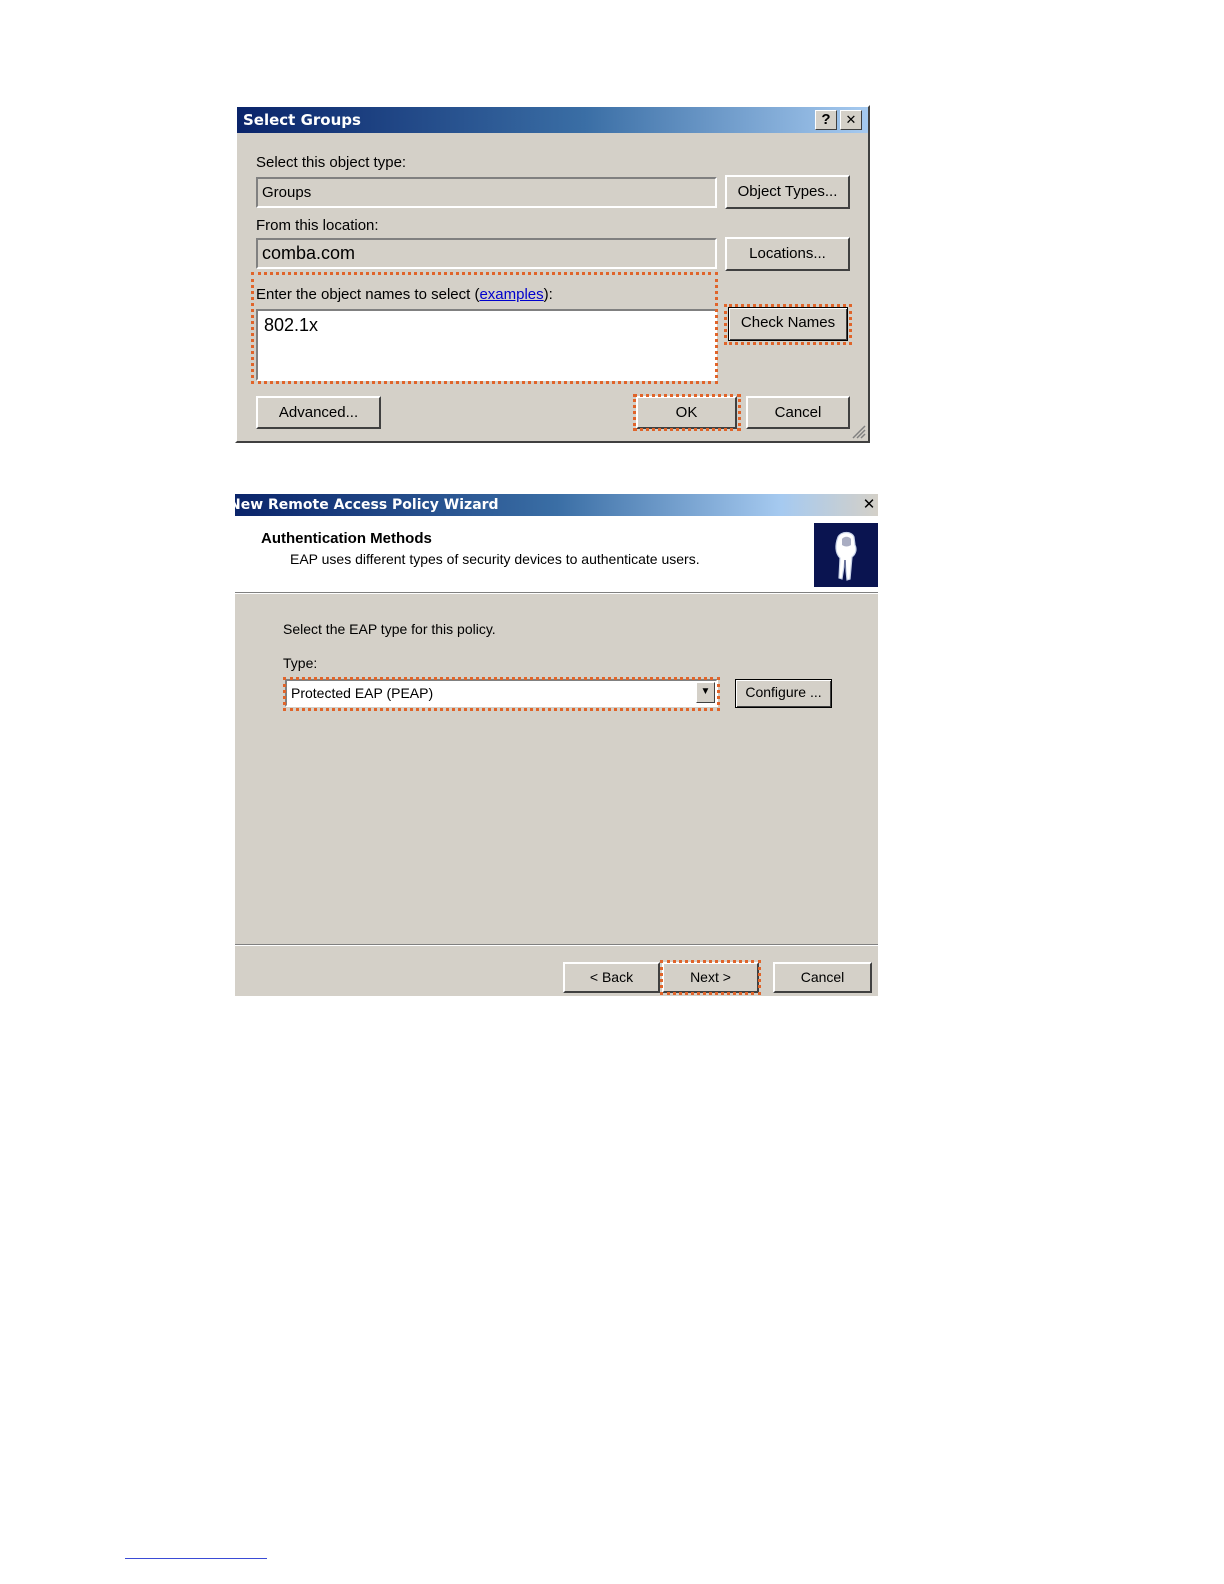  Describe the element at coordinates (389, 629) in the screenshot. I see `eap-instruction: Select the EAP type for this policy.` at that location.